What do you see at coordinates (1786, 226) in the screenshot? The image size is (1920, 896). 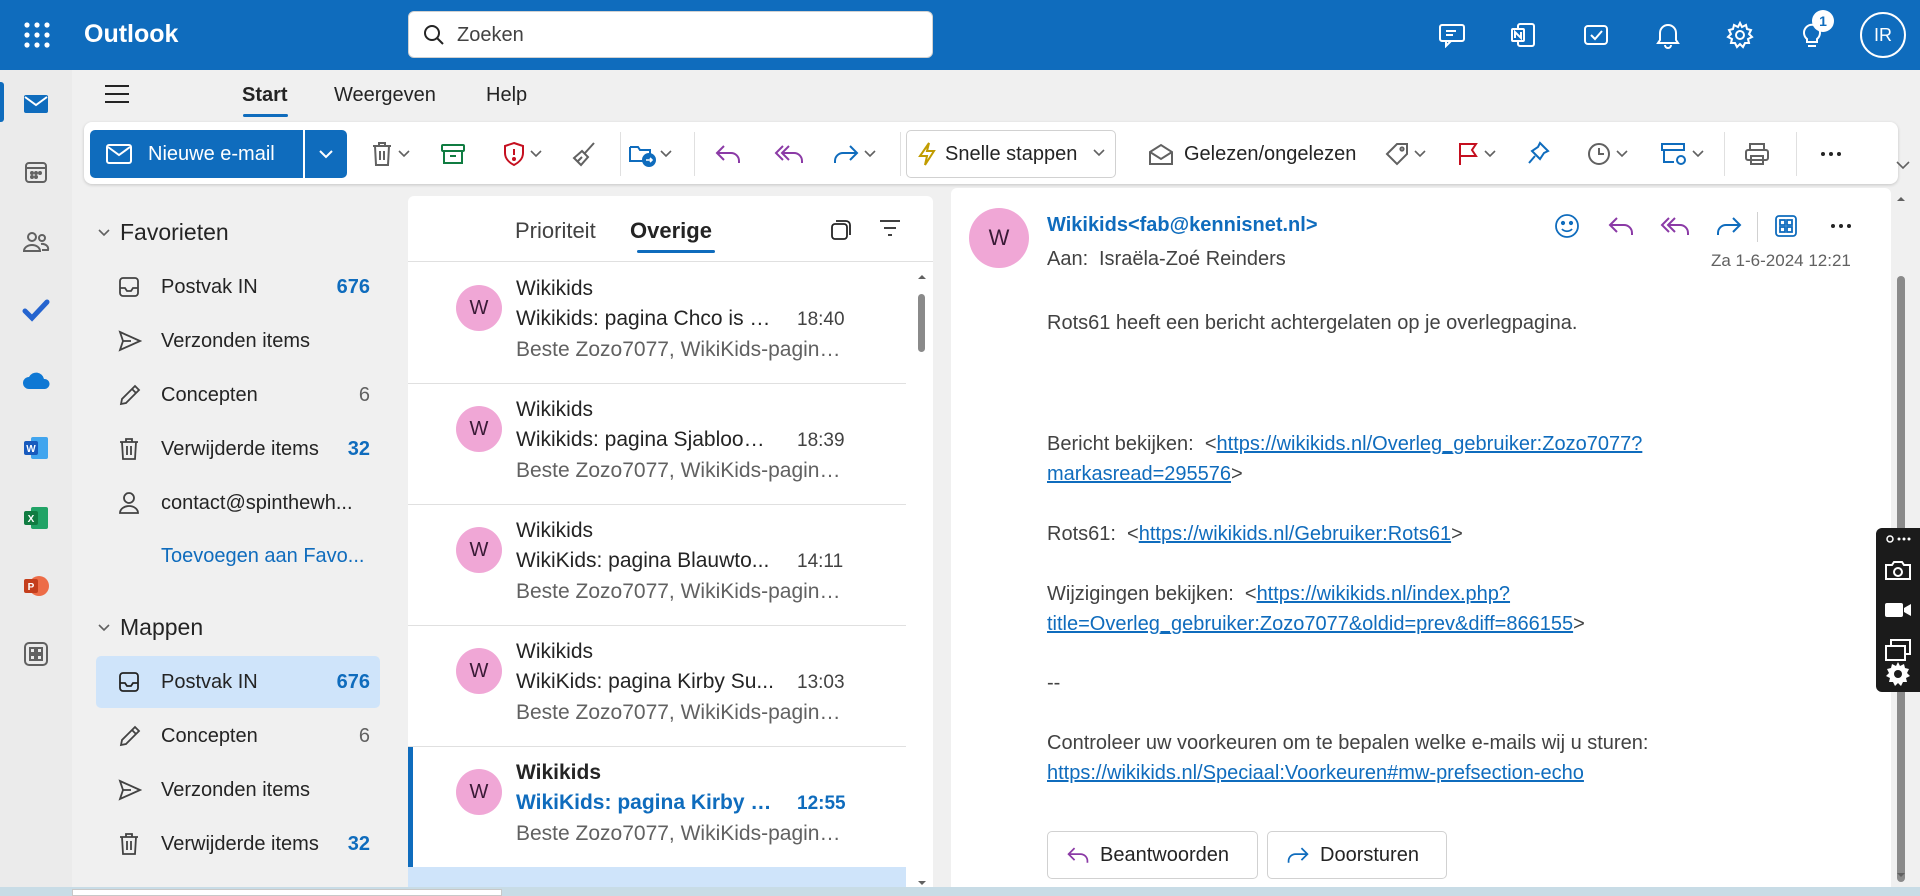 I see `apps-icon` at bounding box center [1786, 226].